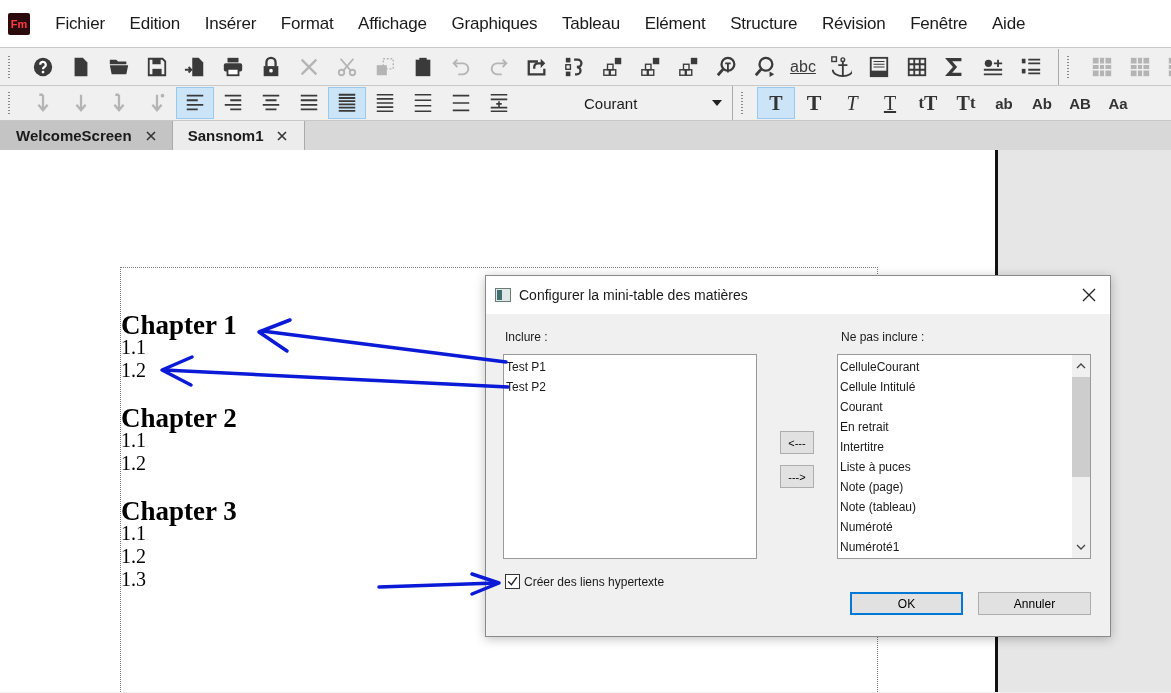 This screenshot has height=693, width=1171. What do you see at coordinates (955, 507) in the screenshot?
I see `list-item: Note (tableau)` at bounding box center [955, 507].